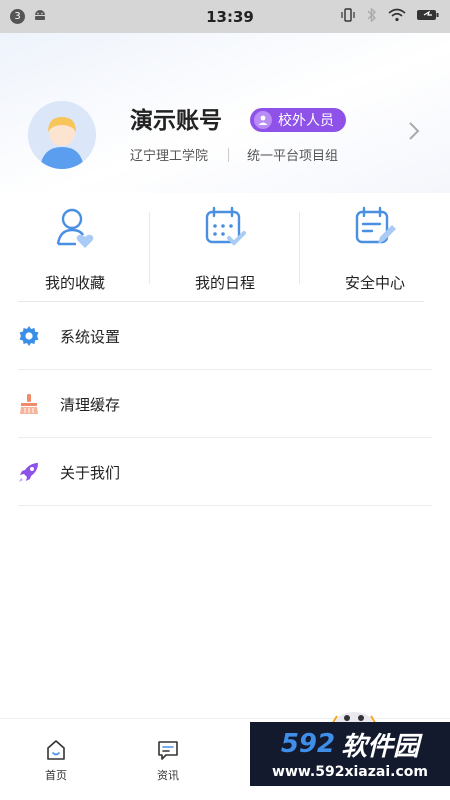  I want to click on battery-icon, so click(428, 17).